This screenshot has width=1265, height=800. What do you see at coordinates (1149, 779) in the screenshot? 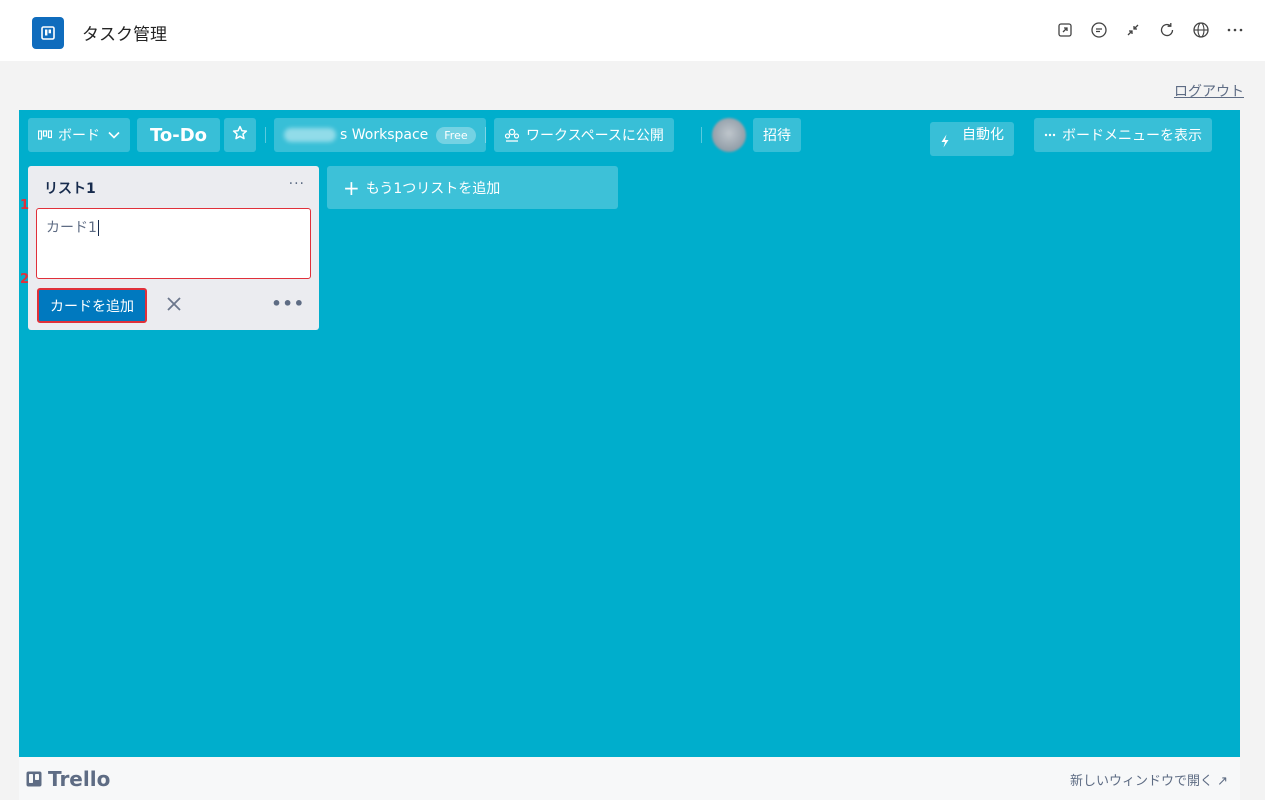
I see `open-new-window-link: 新しいウィンドウで開く ↗` at bounding box center [1149, 779].